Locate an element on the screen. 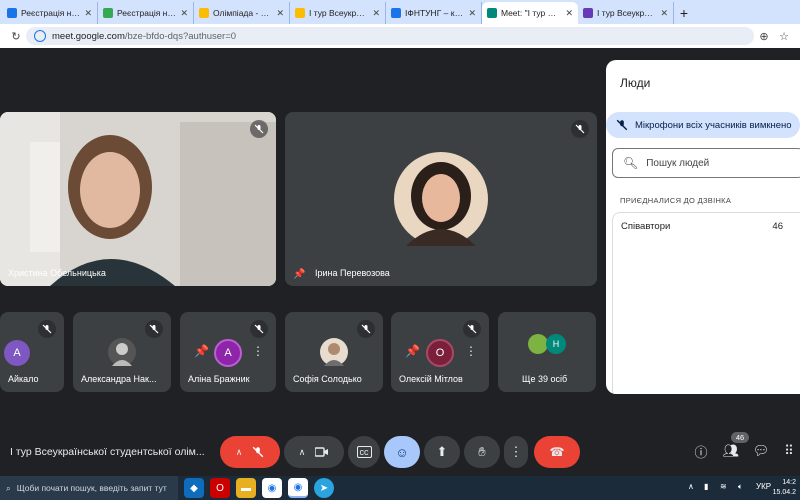 The height and width of the screenshot is (500, 800). copilot-icon: ◆ is located at coordinates (194, 488).